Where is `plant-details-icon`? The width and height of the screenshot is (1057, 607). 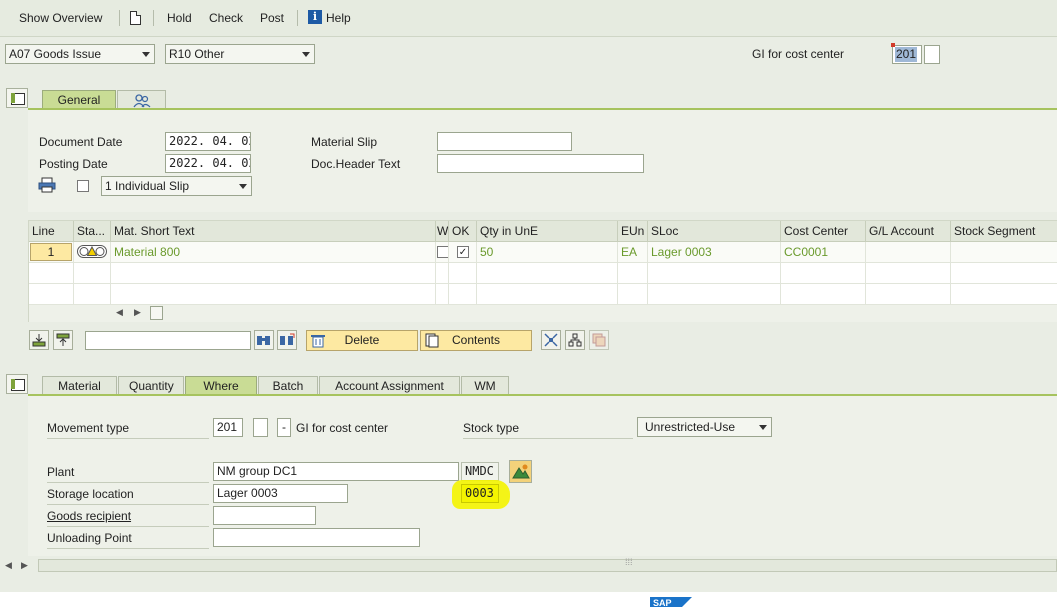
plant-details-icon is located at coordinates (520, 471).